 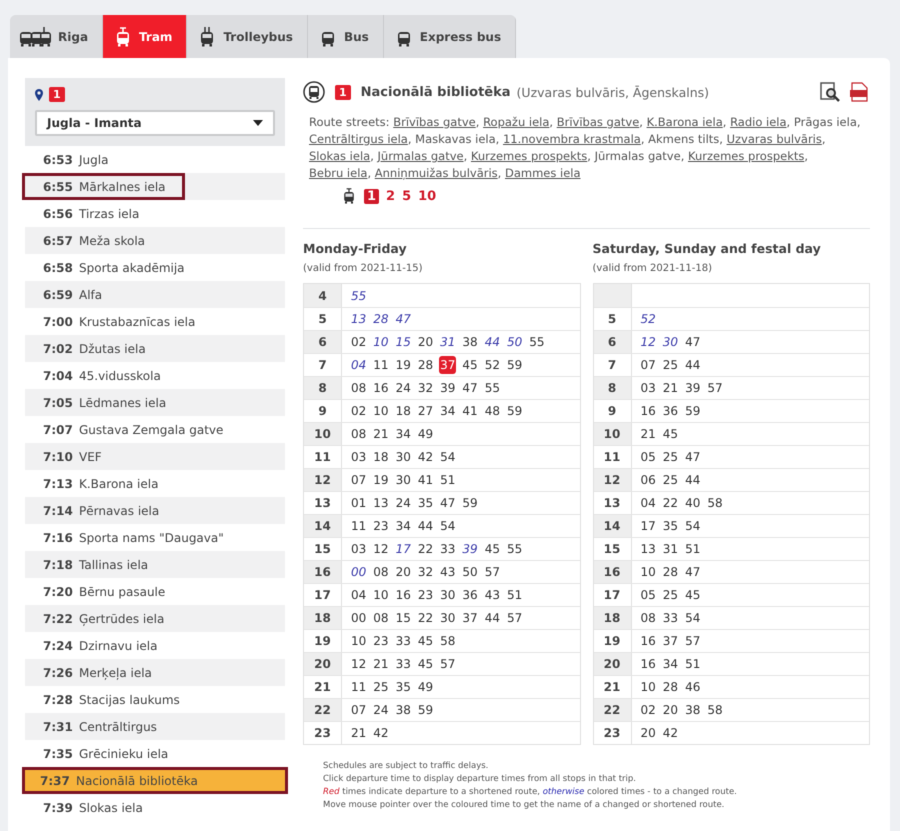 I want to click on stop-row: 7:18 Tallinas iela, so click(x=155, y=564).